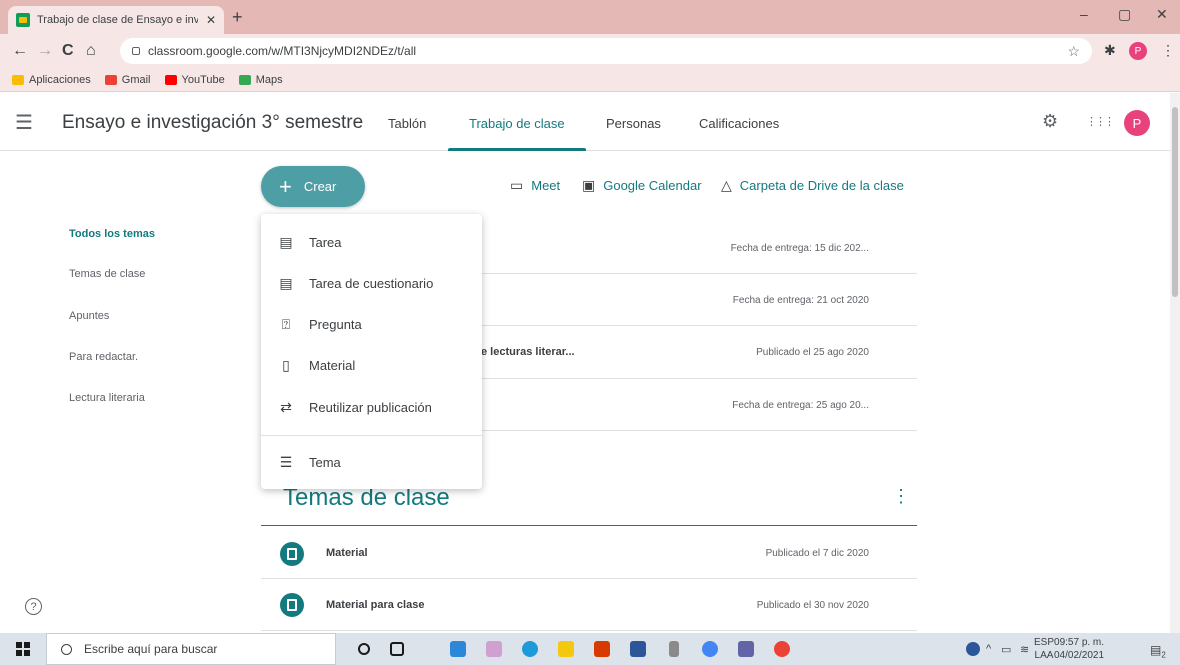 The width and height of the screenshot is (1180, 665). Describe the element at coordinates (103, 357) in the screenshot. I see `topic-para-redactar: Para redactar.` at that location.